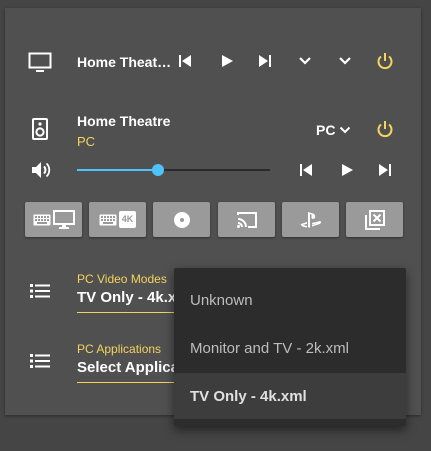 The image size is (431, 451). I want to click on playstation-icon, so click(311, 220).